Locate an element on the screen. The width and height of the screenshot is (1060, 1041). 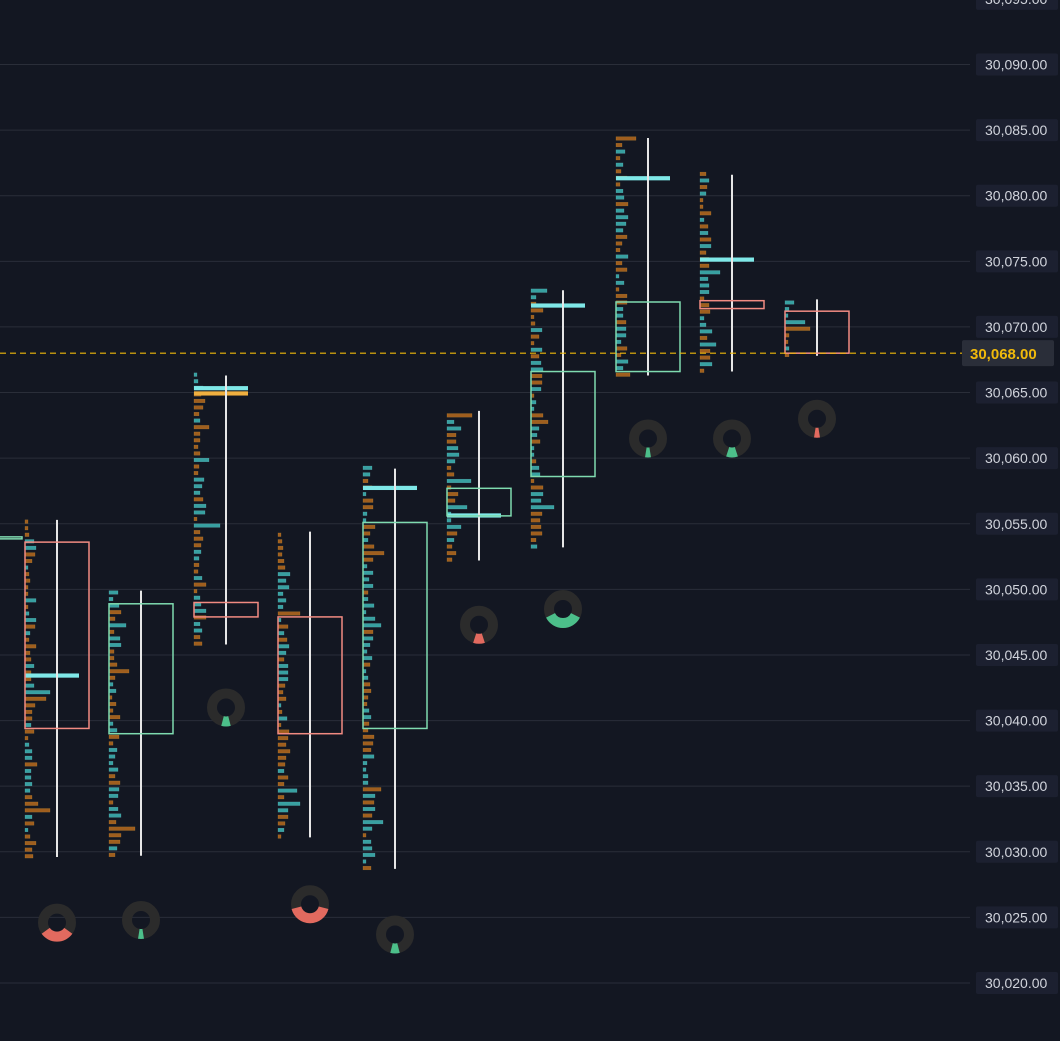
candle-body is located at coordinates (11, 538).